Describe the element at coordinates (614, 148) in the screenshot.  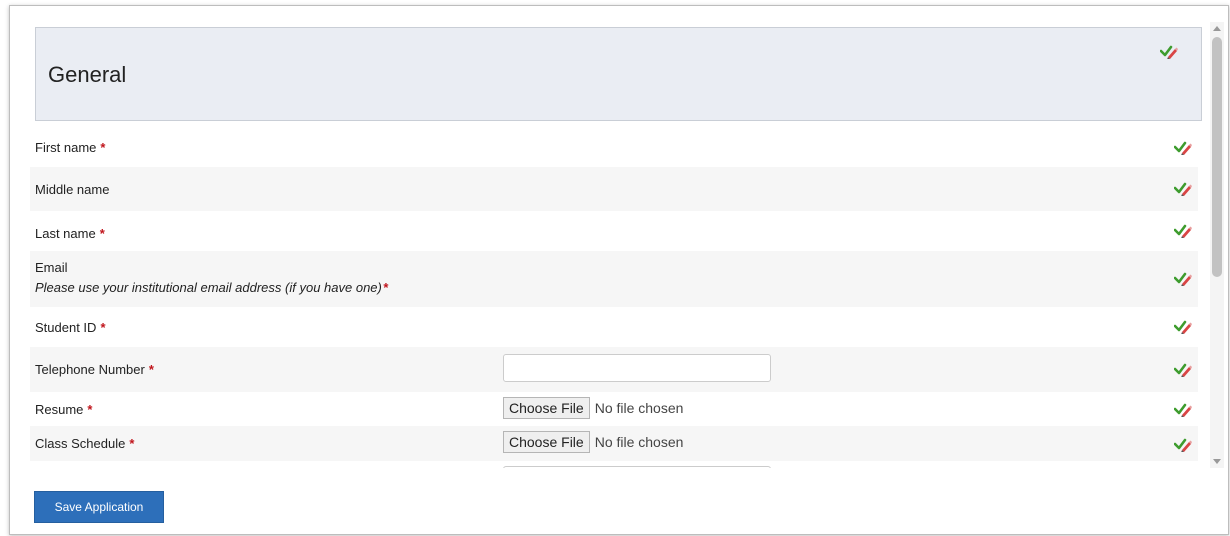
I see `field-row-first-name: First name *` at that location.